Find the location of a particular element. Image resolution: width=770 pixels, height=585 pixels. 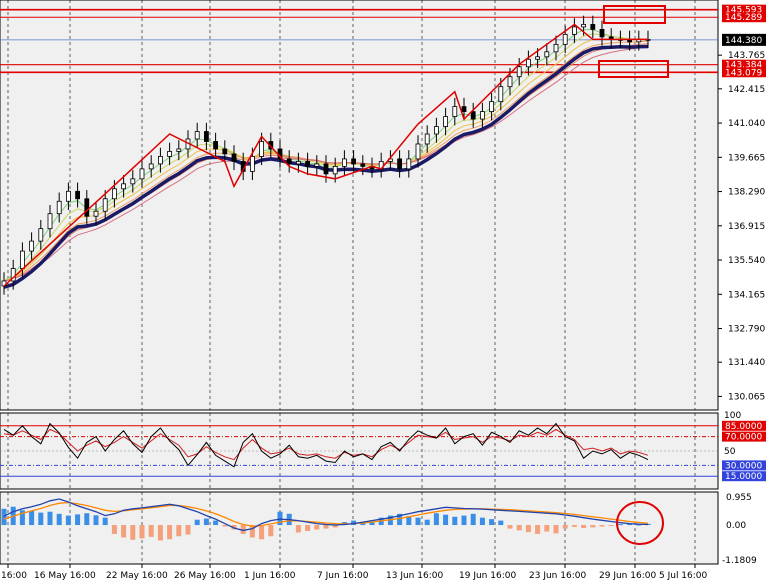

x-tick-label: 26 May 16:00 is located at coordinates (205, 576).